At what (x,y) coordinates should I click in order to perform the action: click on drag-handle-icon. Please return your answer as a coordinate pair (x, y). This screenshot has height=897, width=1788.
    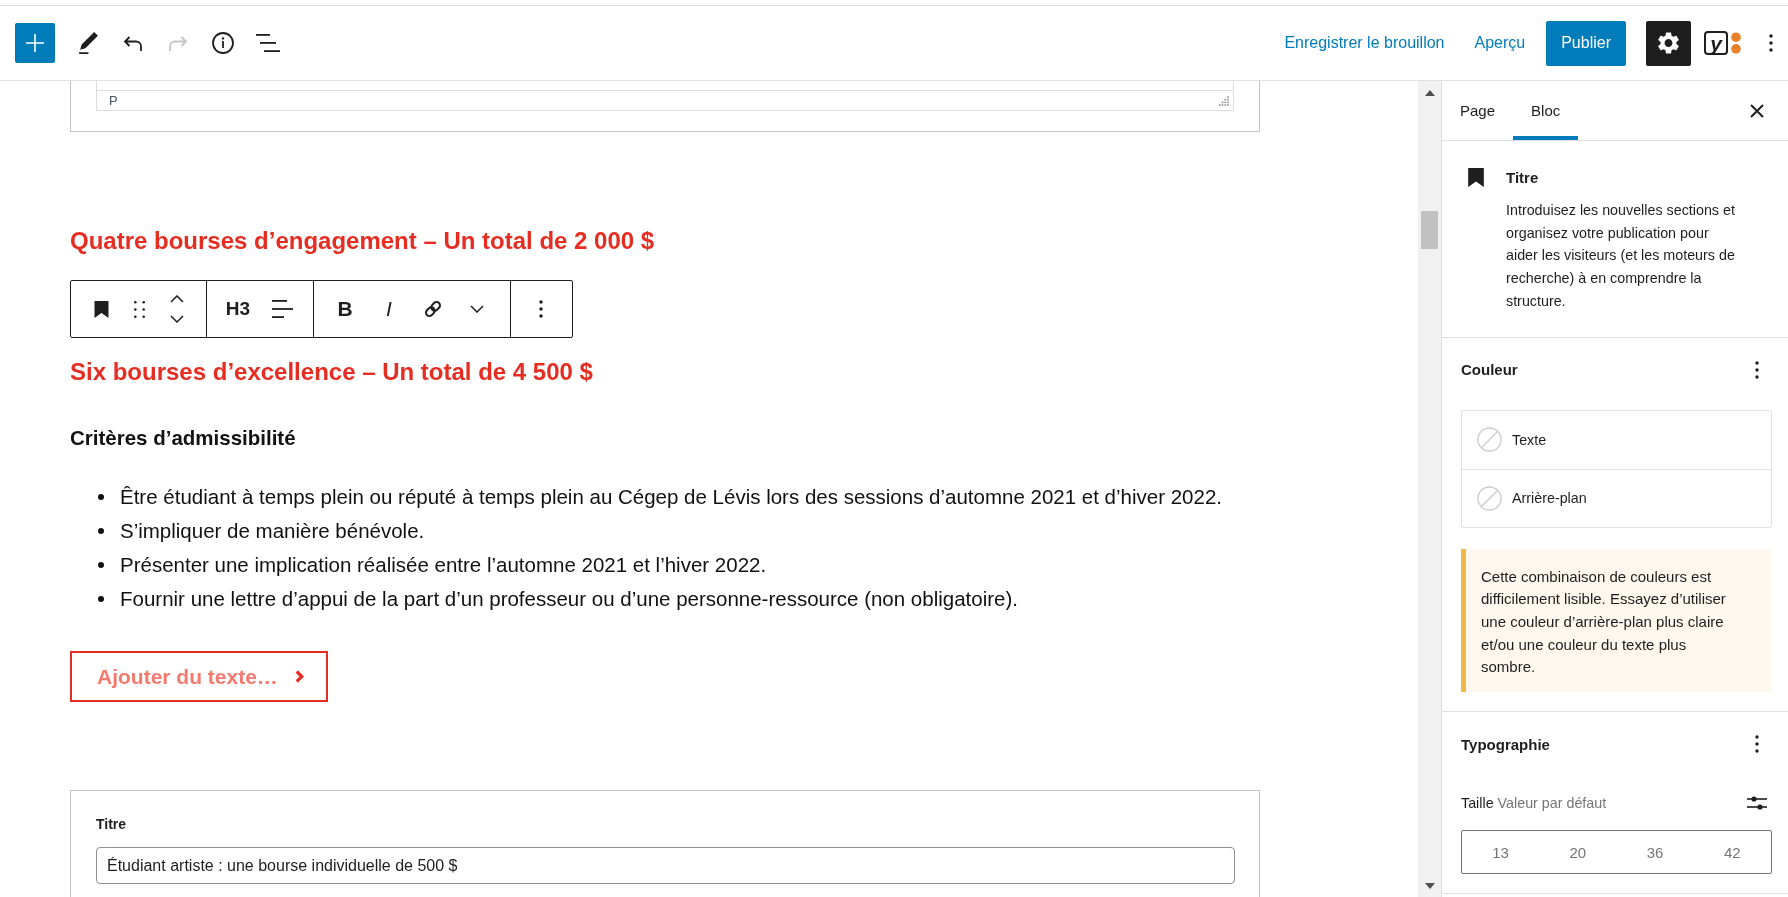
    Looking at the image, I should click on (139, 309).